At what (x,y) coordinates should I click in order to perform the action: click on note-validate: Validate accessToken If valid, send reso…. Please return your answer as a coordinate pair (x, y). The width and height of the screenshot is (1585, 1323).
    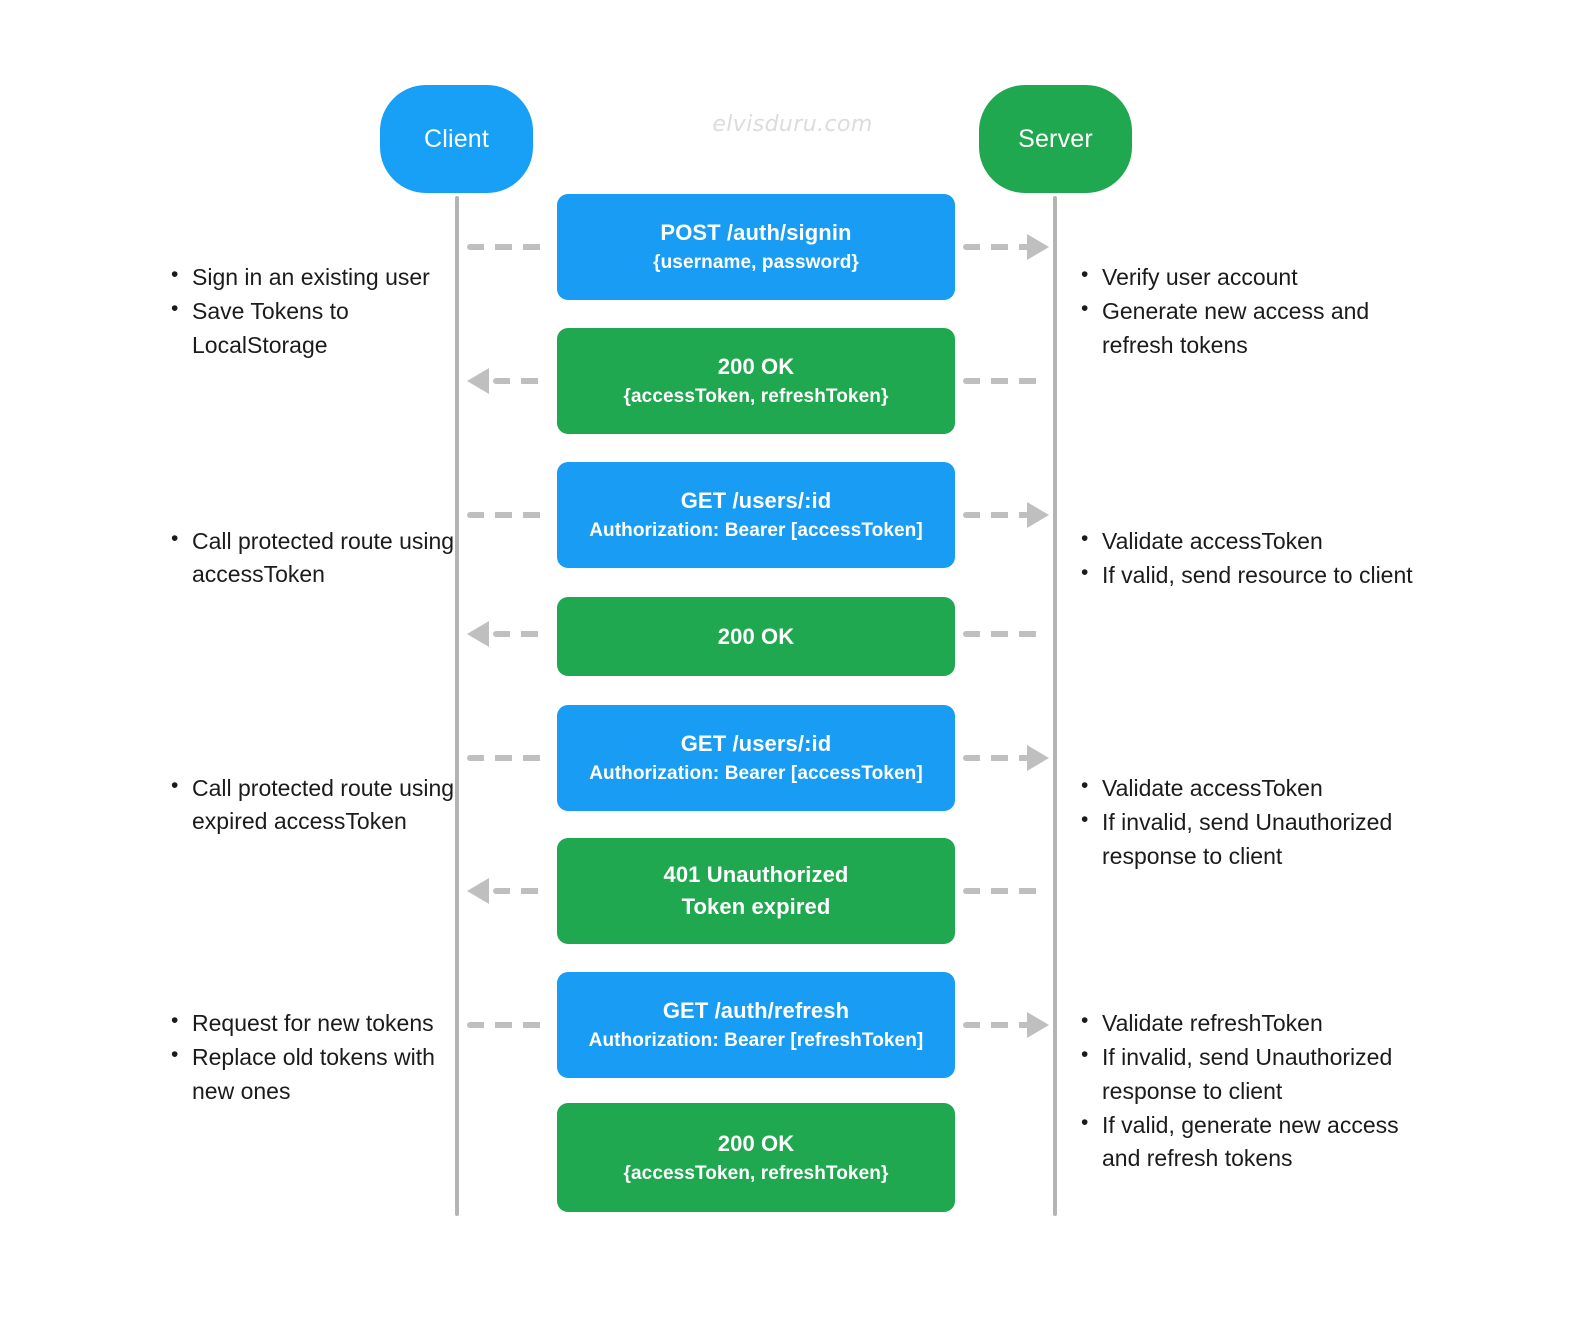
    Looking at the image, I should click on (1248, 559).